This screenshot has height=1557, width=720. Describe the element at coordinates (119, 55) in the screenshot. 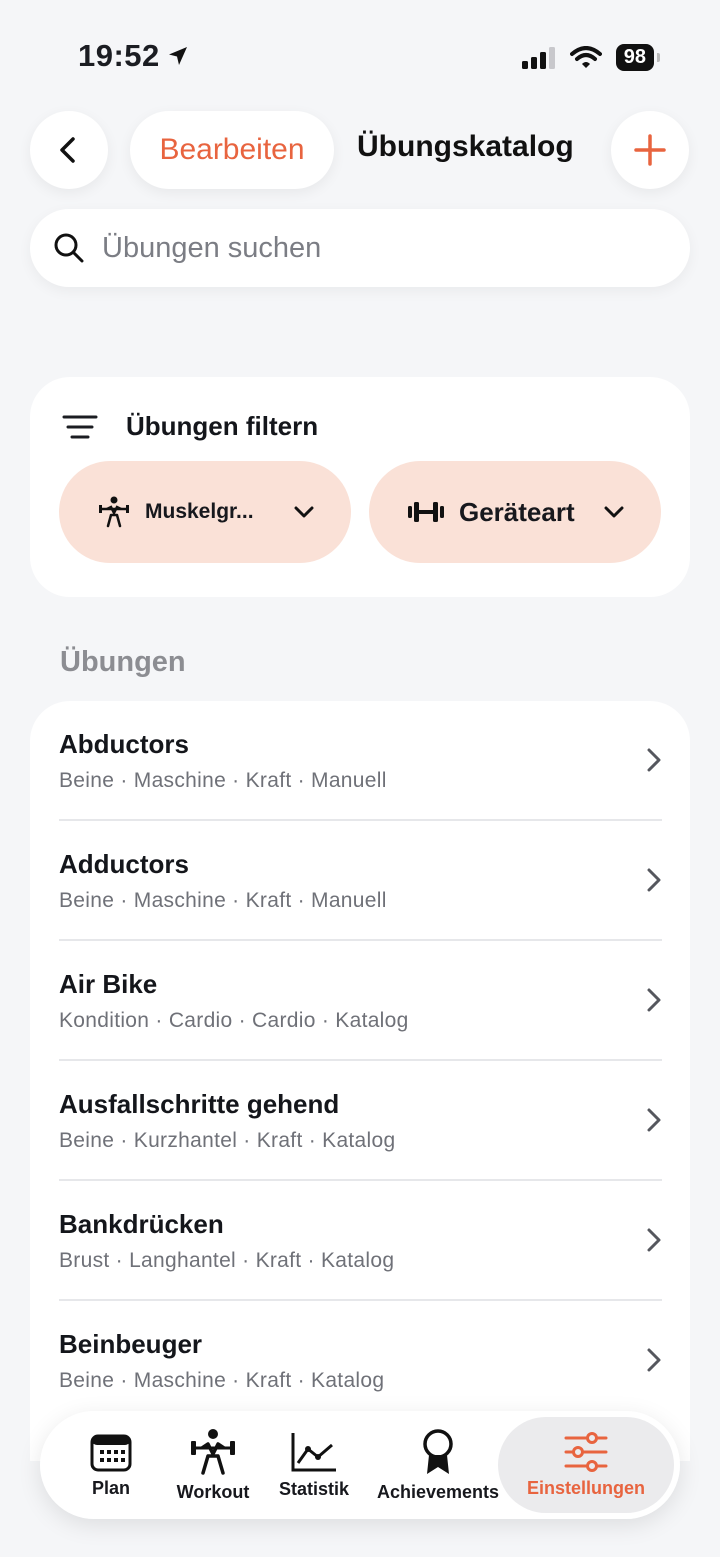

I see `status-time-text: 19:52` at that location.